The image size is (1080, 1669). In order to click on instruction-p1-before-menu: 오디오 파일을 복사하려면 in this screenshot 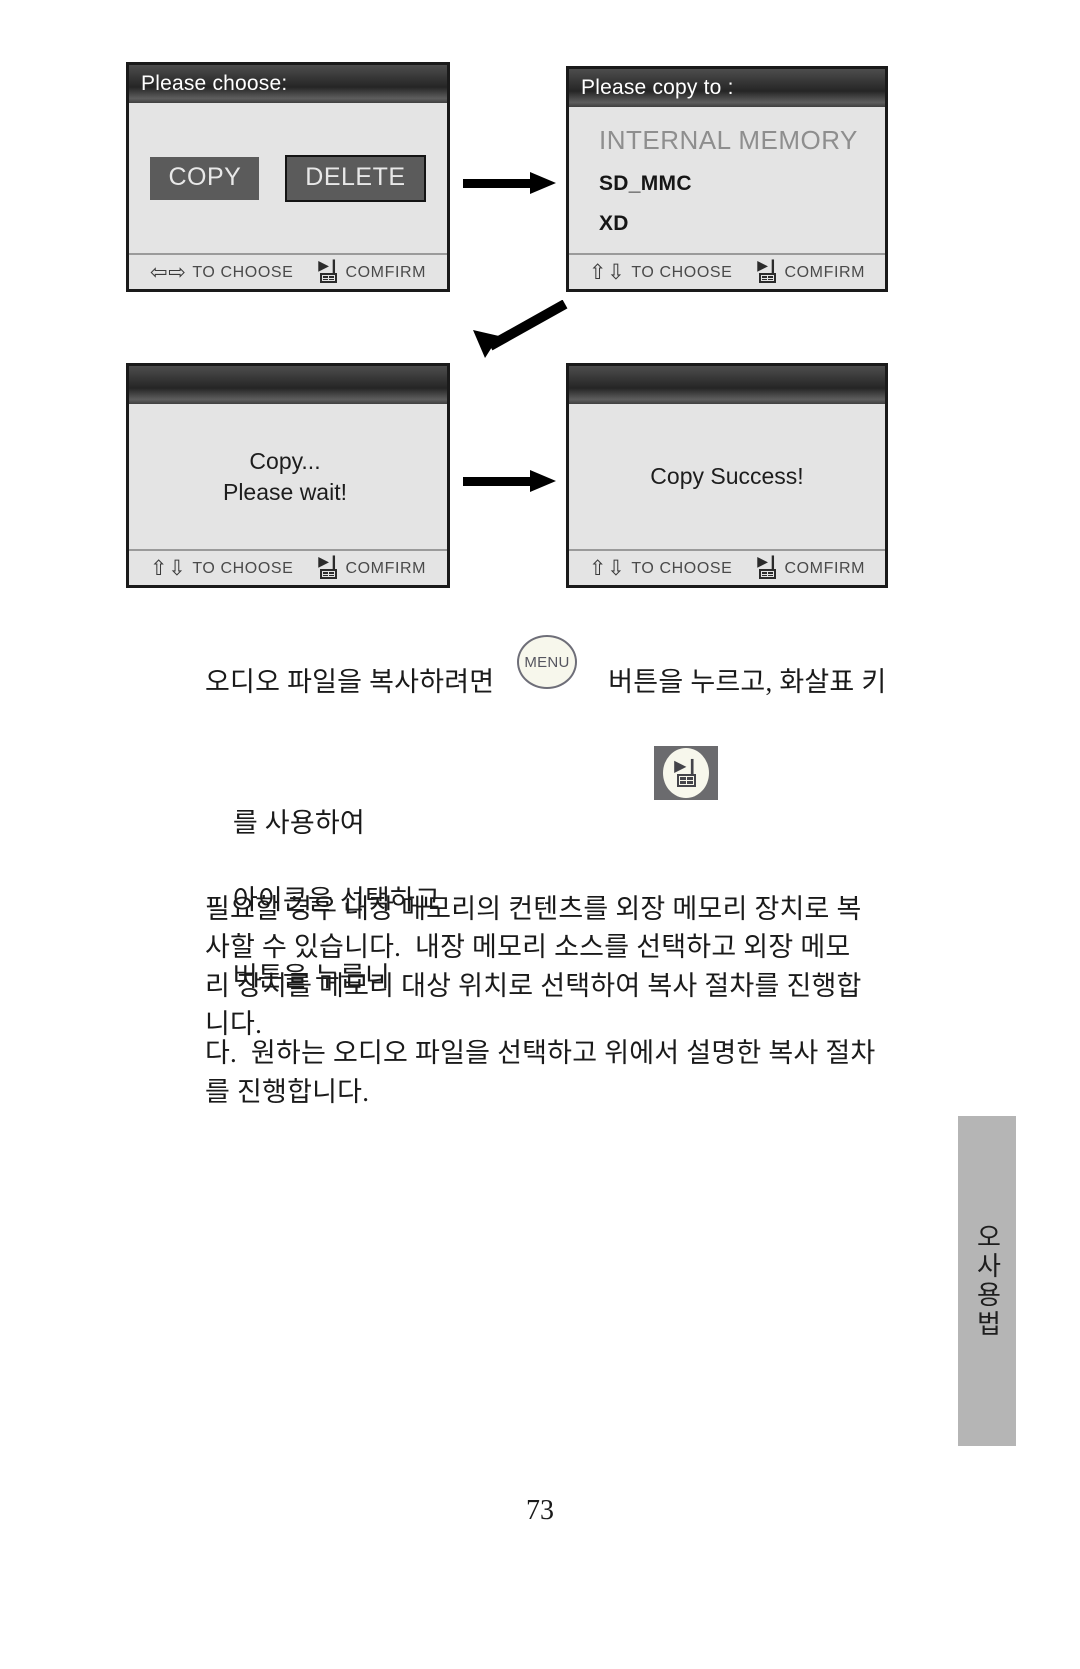, I will do `click(350, 682)`.